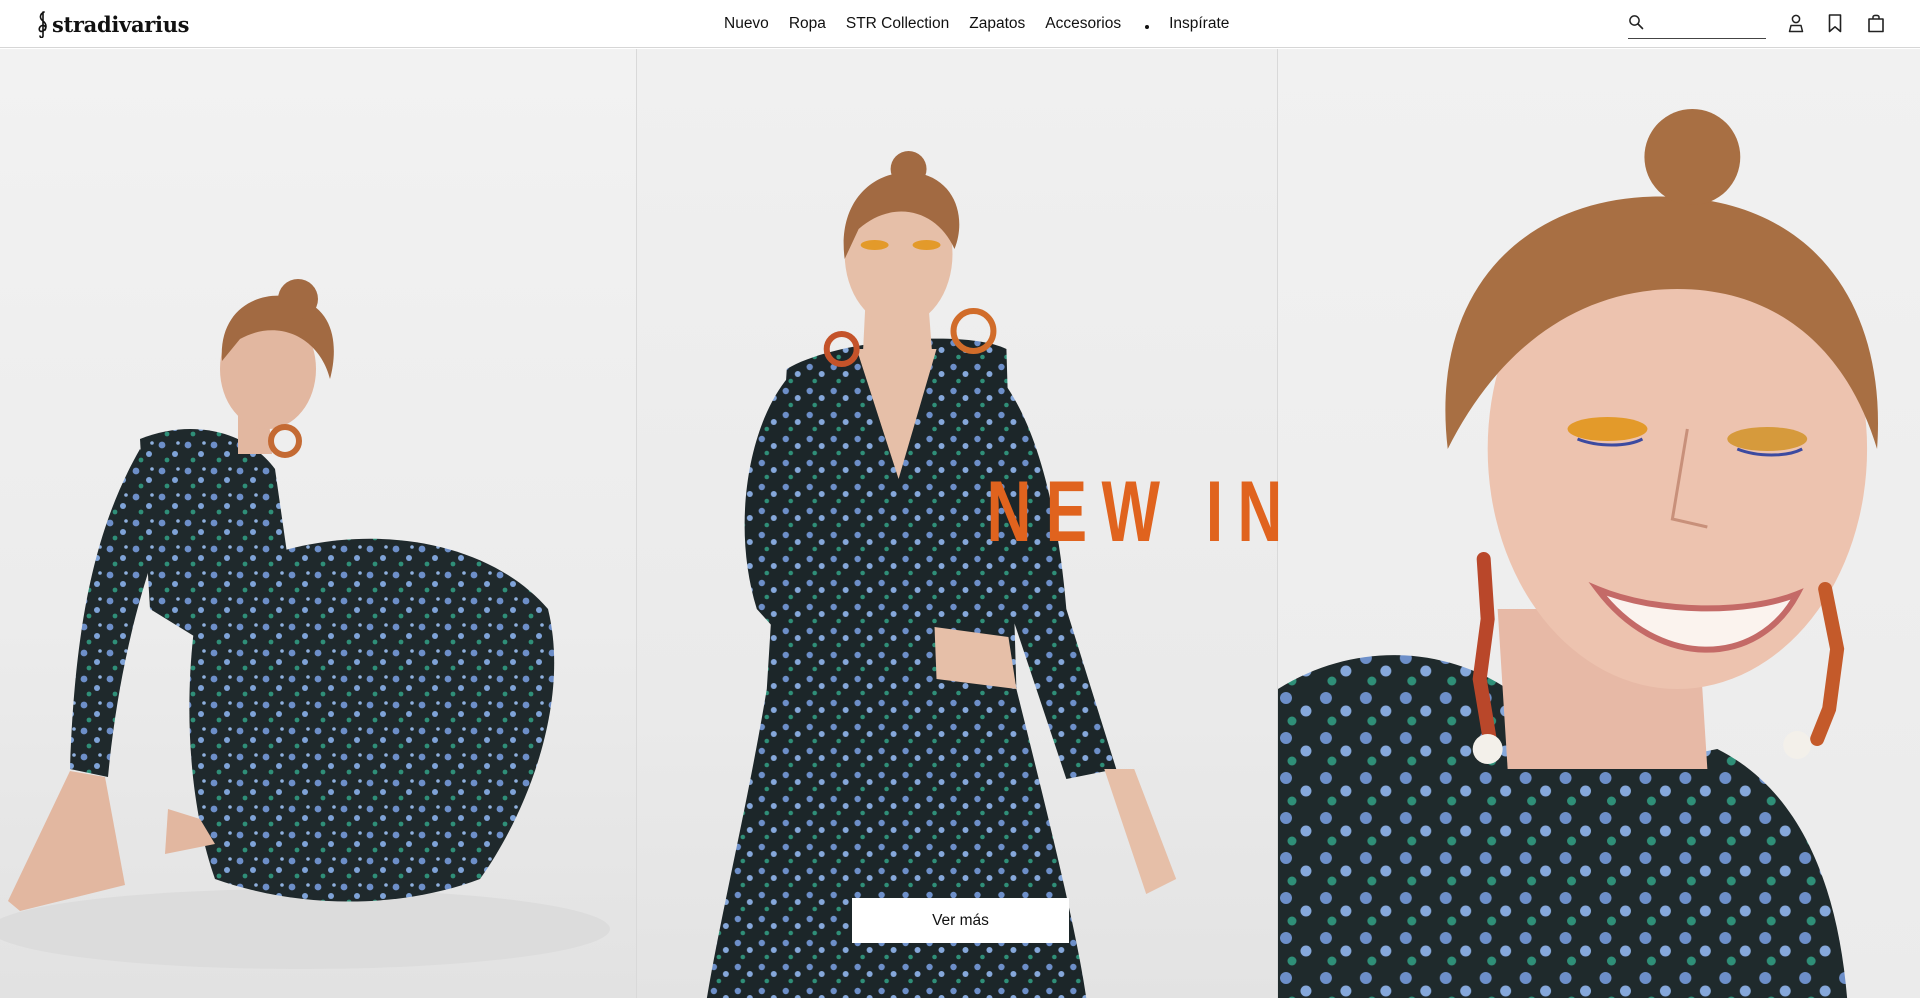 This screenshot has height=998, width=1920. What do you see at coordinates (1636, 22) in the screenshot?
I see `search-icon` at bounding box center [1636, 22].